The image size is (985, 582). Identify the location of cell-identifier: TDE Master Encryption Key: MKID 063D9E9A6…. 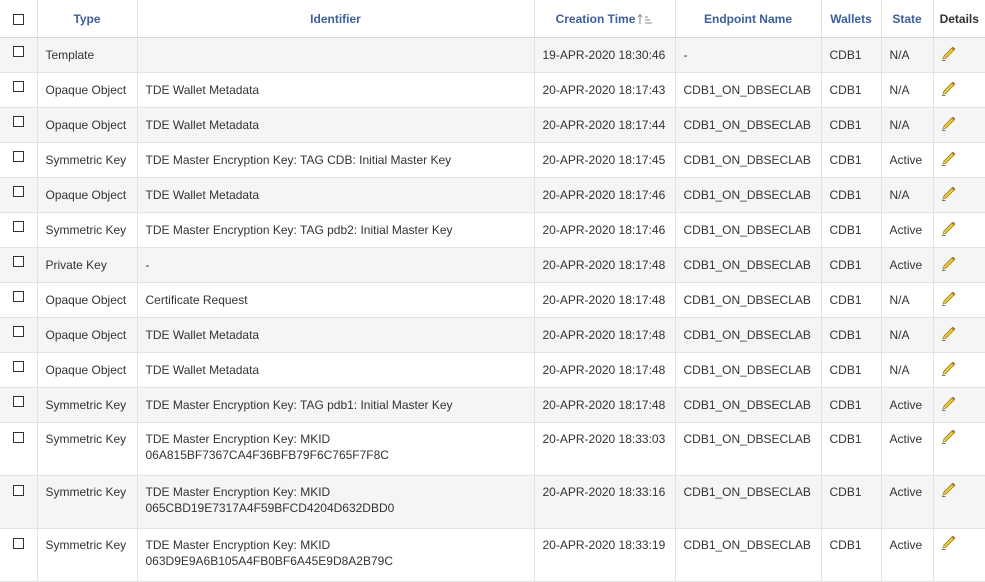
(336, 555).